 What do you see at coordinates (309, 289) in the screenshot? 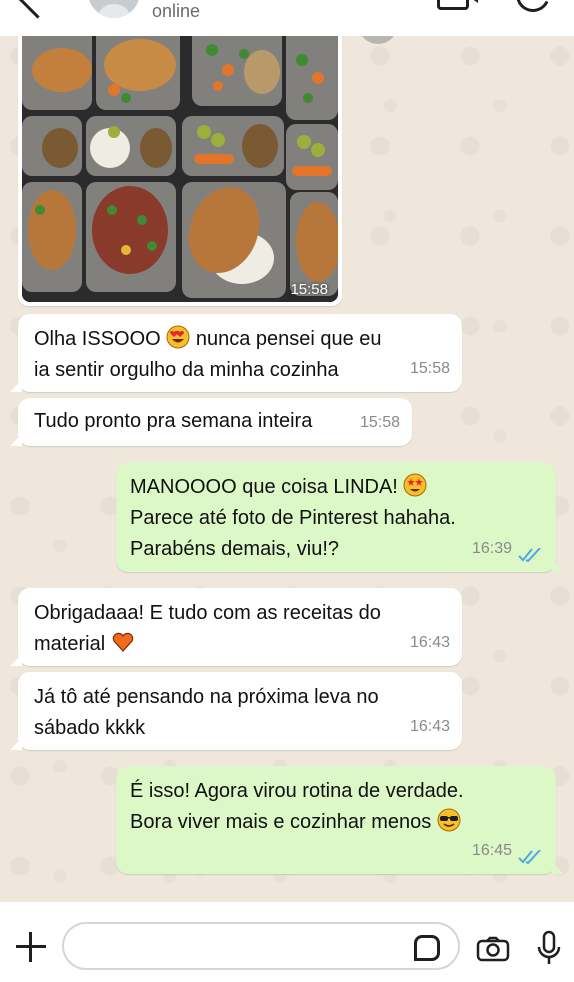
I see `photo-timestamp: 15:58` at bounding box center [309, 289].